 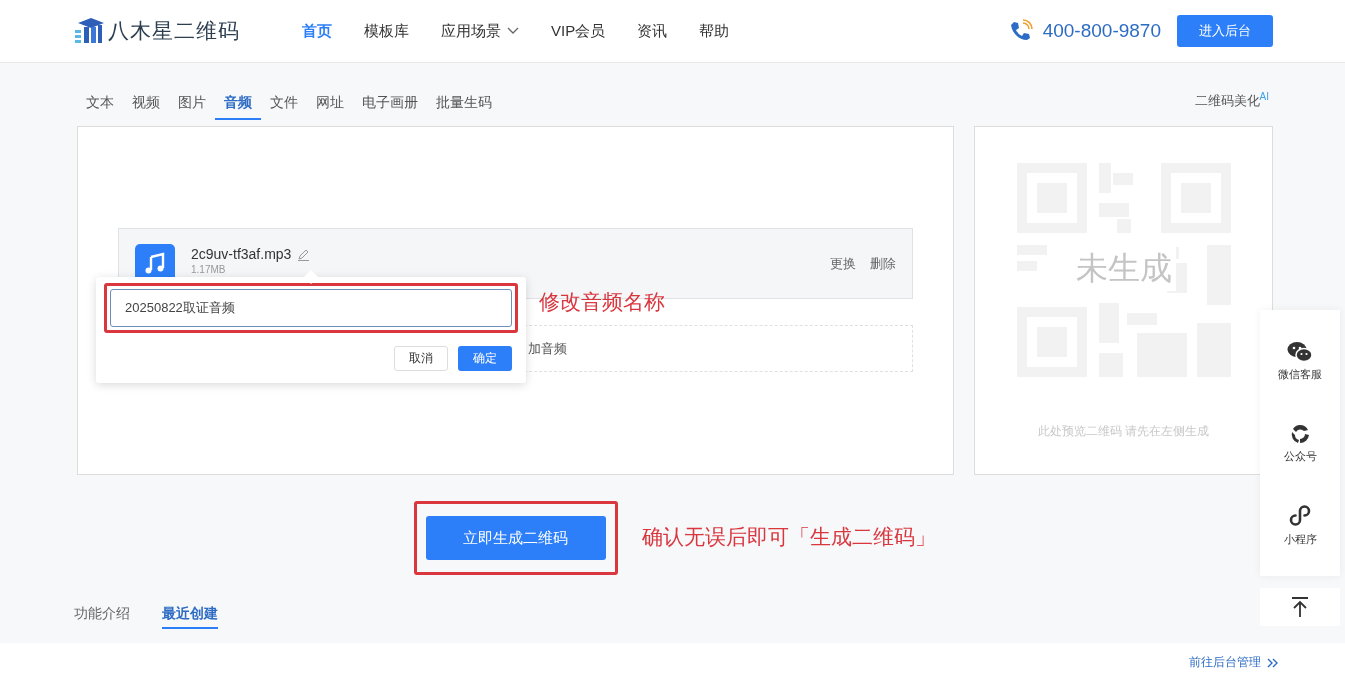 I want to click on arrow-up-icon, so click(x=1300, y=607).